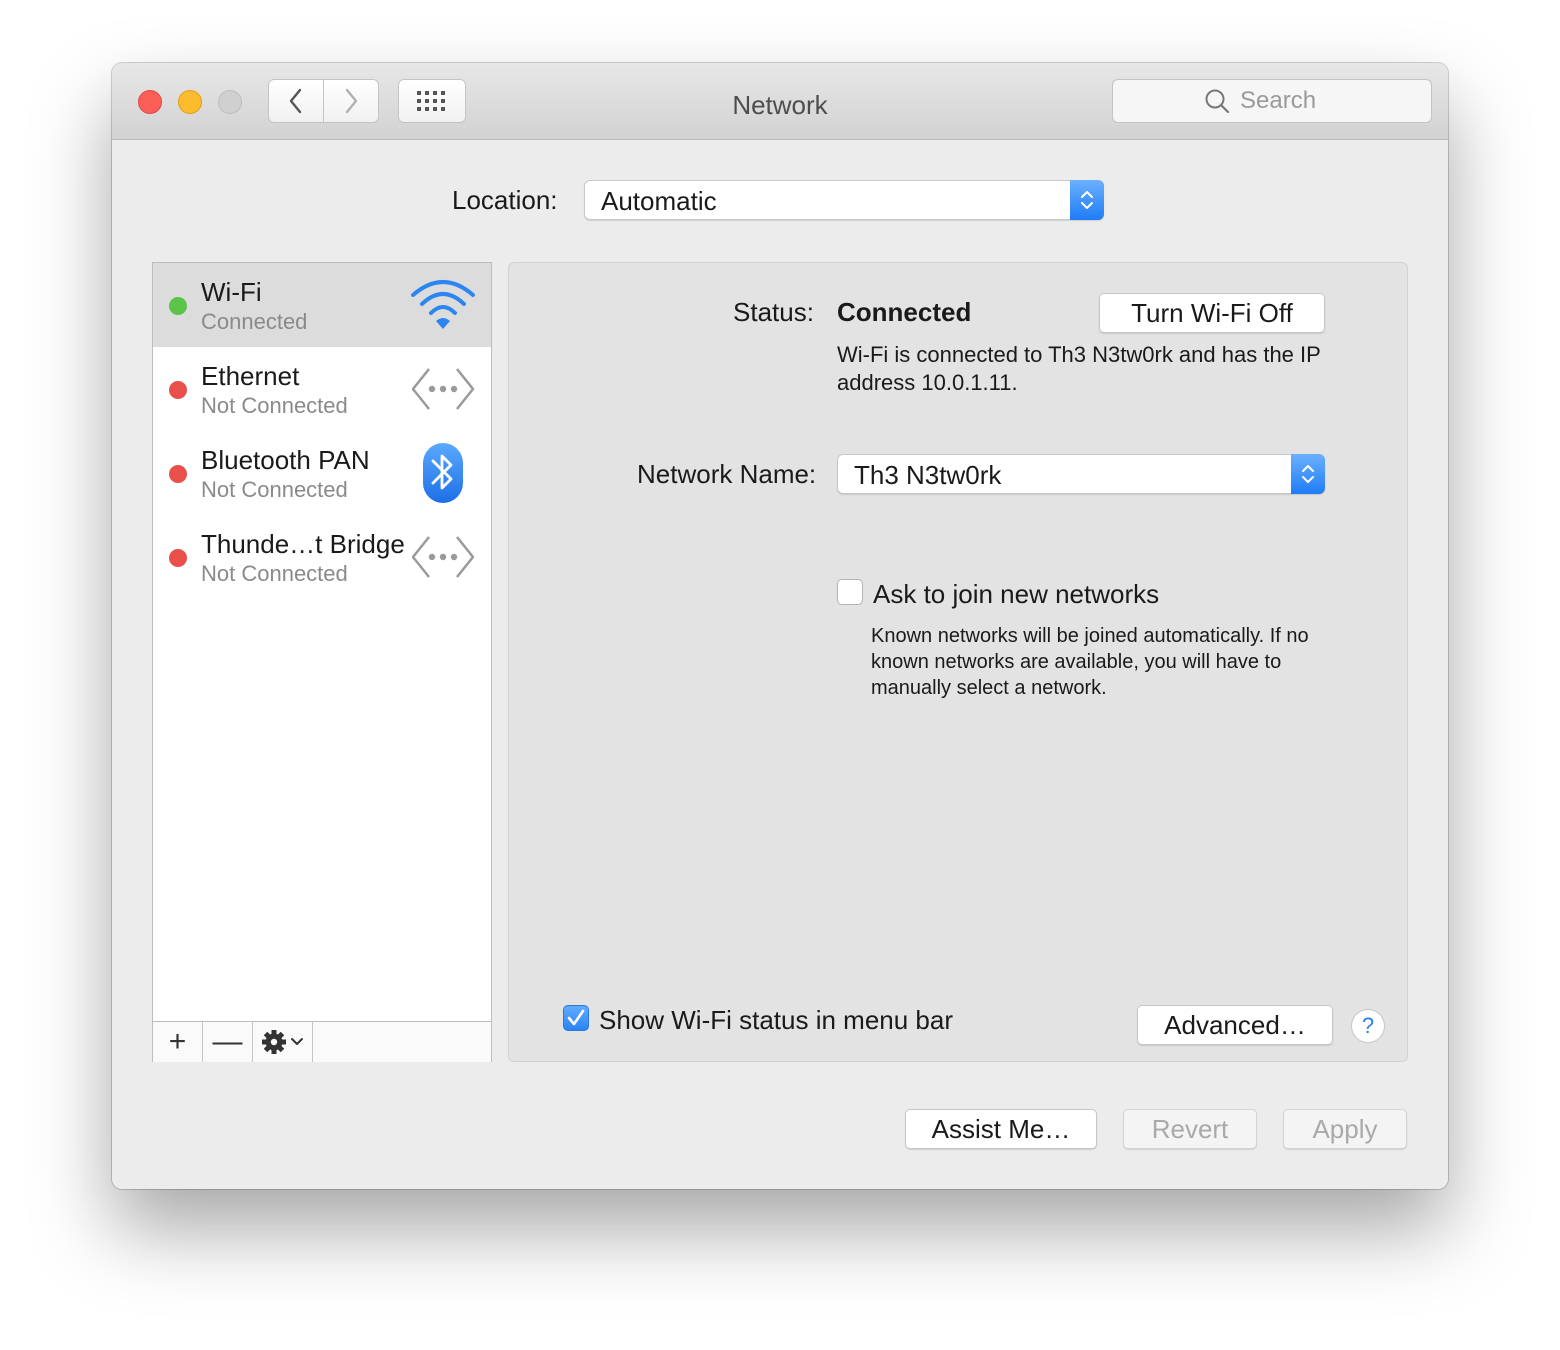  Describe the element at coordinates (773, 312) in the screenshot. I see `status-label: Status:` at that location.